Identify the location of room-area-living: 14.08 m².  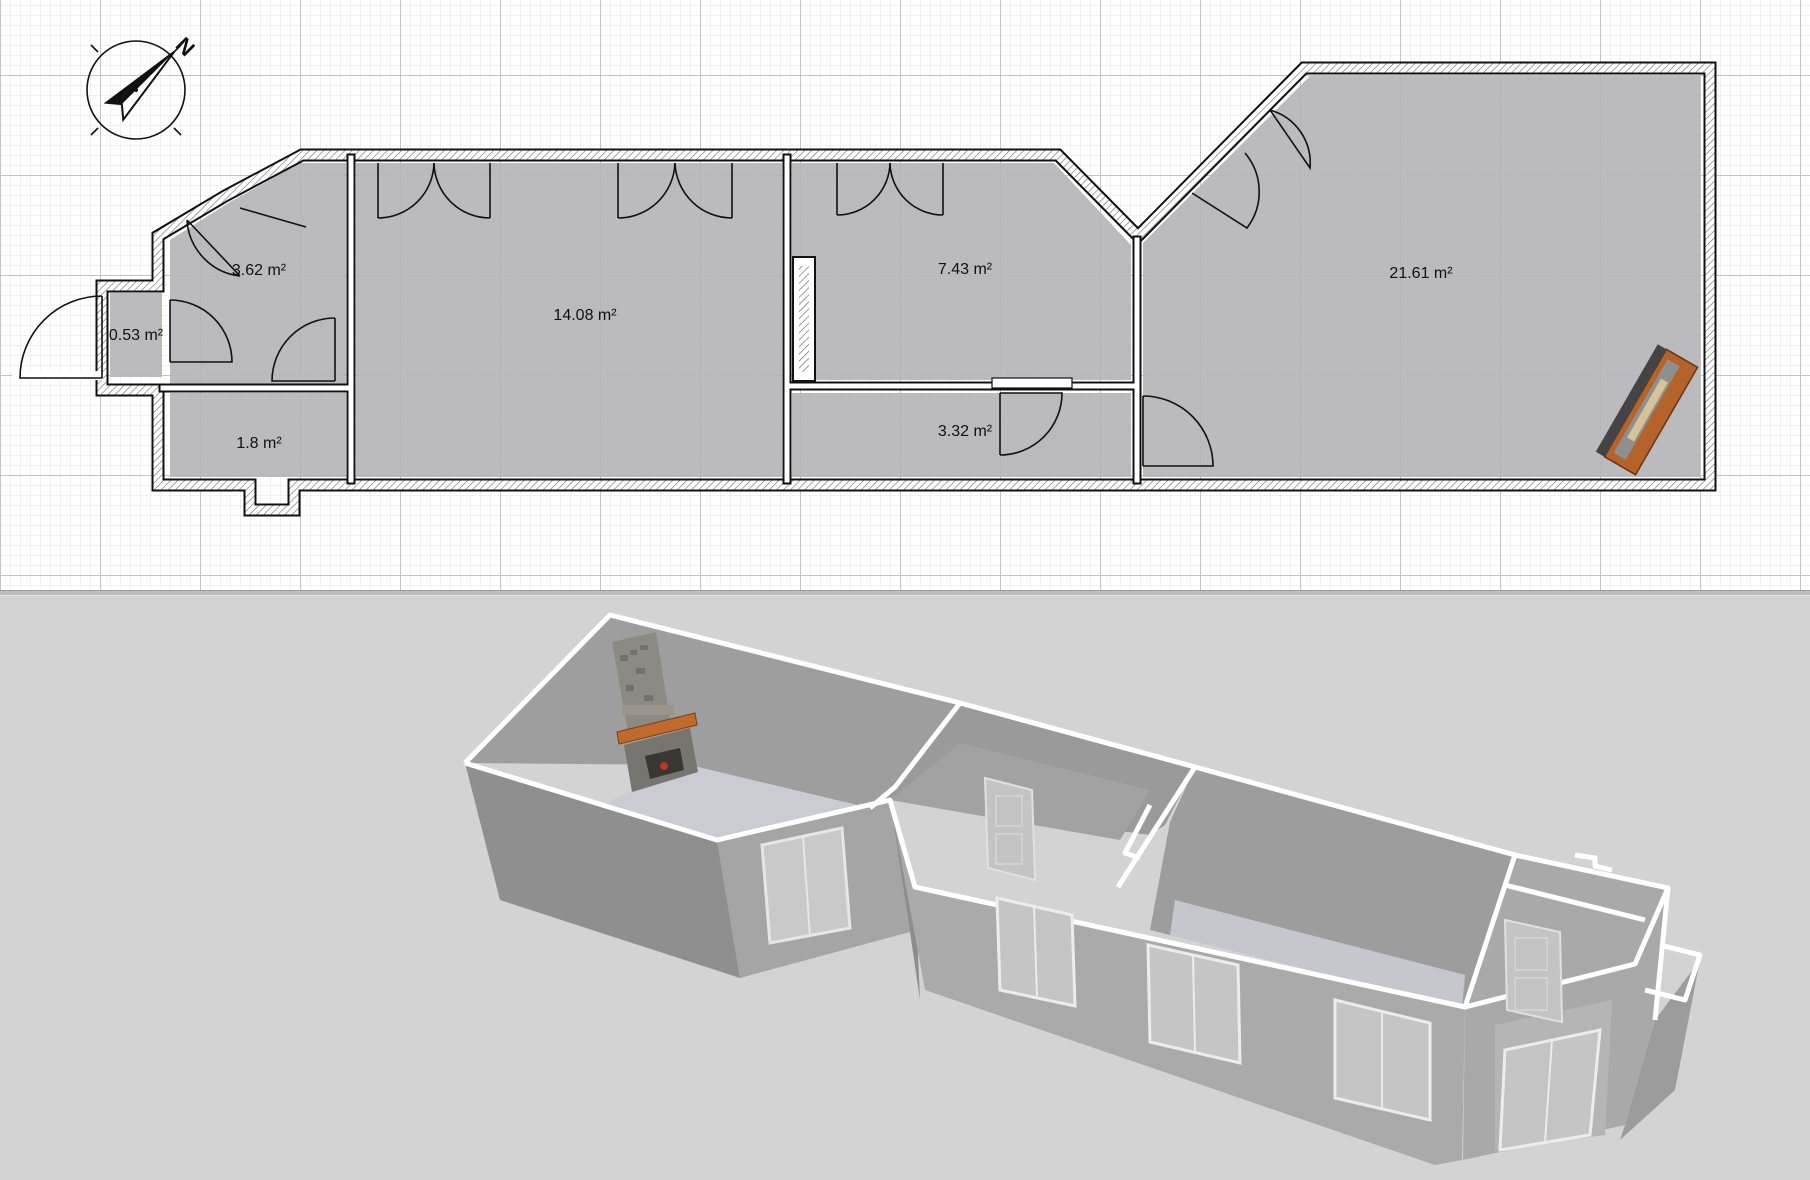
(585, 315).